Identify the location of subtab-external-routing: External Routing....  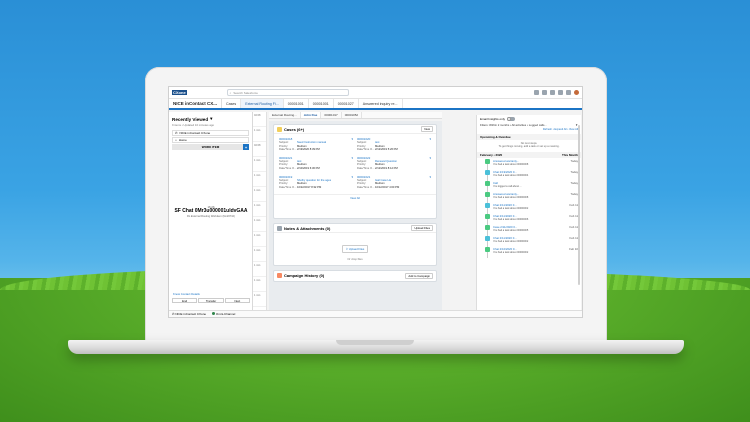
(285, 115).